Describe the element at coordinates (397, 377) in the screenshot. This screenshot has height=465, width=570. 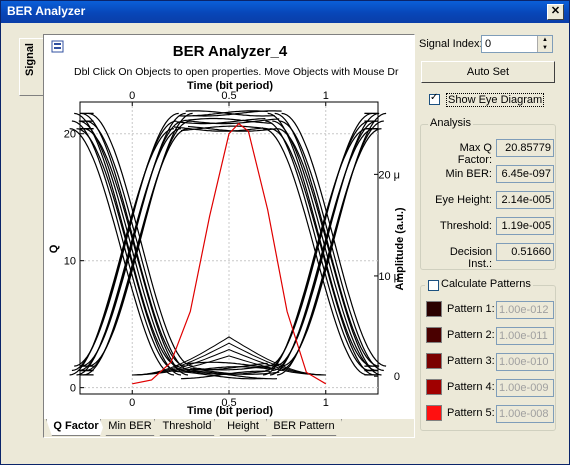
I see `amplitude-tick: 0` at that location.